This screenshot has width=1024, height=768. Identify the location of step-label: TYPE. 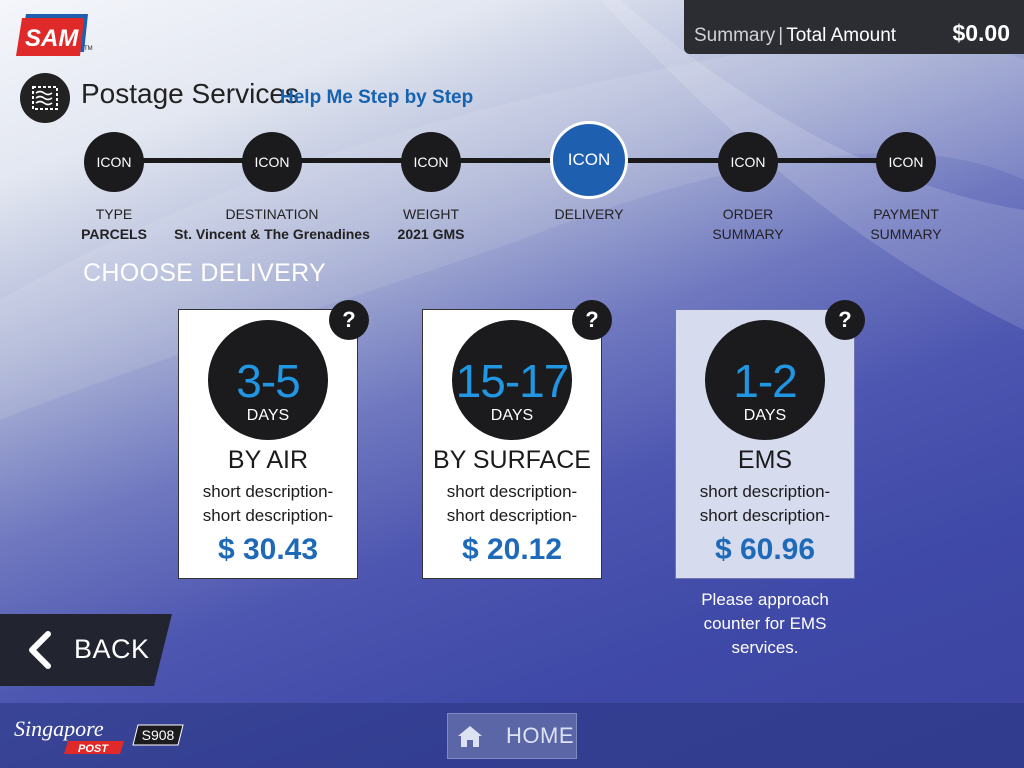
(114, 214).